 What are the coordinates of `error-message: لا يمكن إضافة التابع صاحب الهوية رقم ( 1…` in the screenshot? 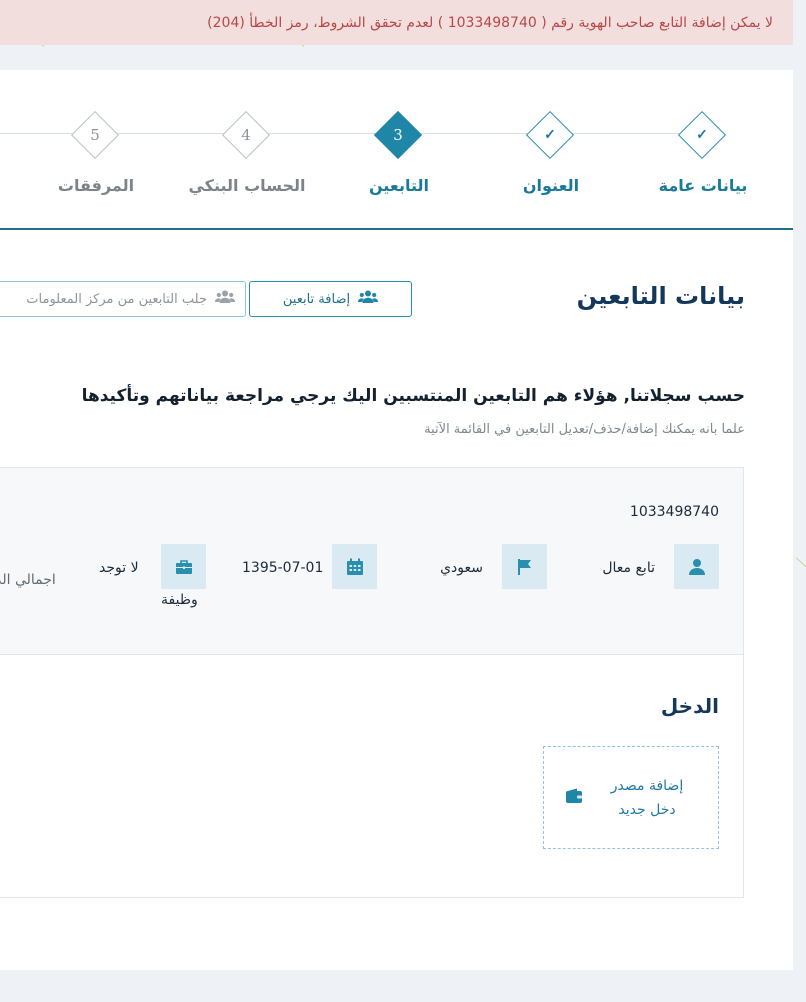 It's located at (490, 22).